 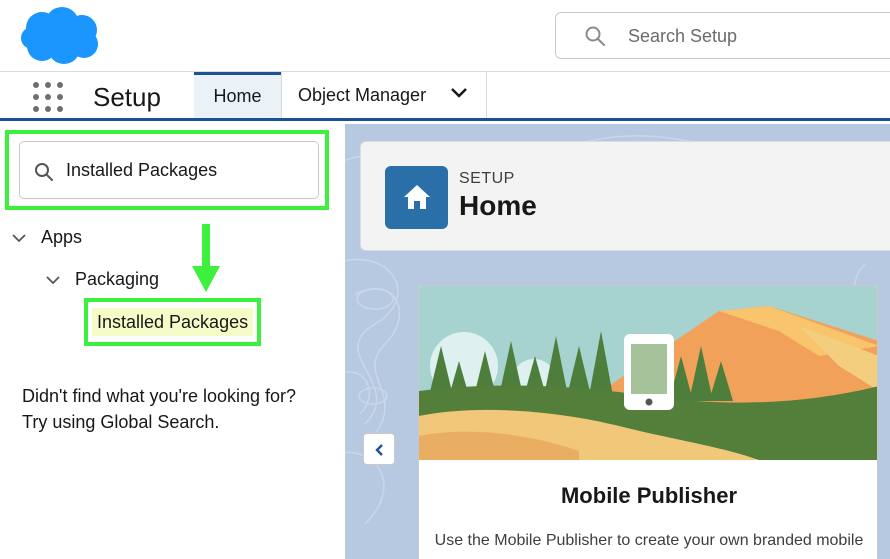 What do you see at coordinates (625, 196) in the screenshot?
I see `setup-home-header: SETUP Home` at bounding box center [625, 196].